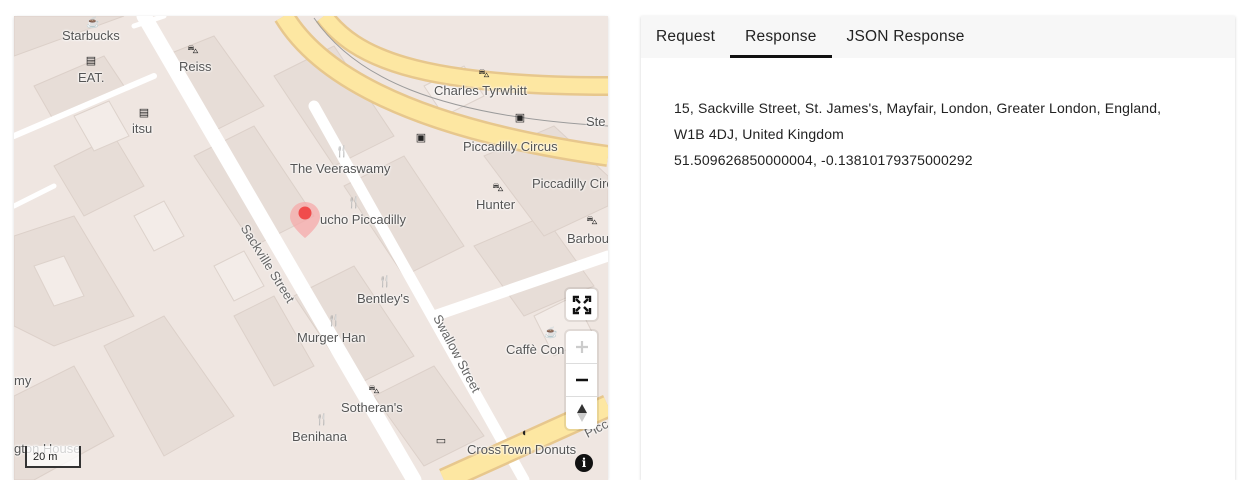 The image size is (1247, 480). What do you see at coordinates (524, 433) in the screenshot?
I see `bakery-icon: ◖` at bounding box center [524, 433].